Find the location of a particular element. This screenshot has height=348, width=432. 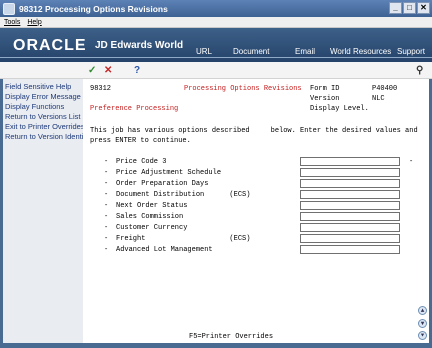

sidebar-item-printer-overrides: Exit to Printer Overrides is located at coordinates (45, 126).